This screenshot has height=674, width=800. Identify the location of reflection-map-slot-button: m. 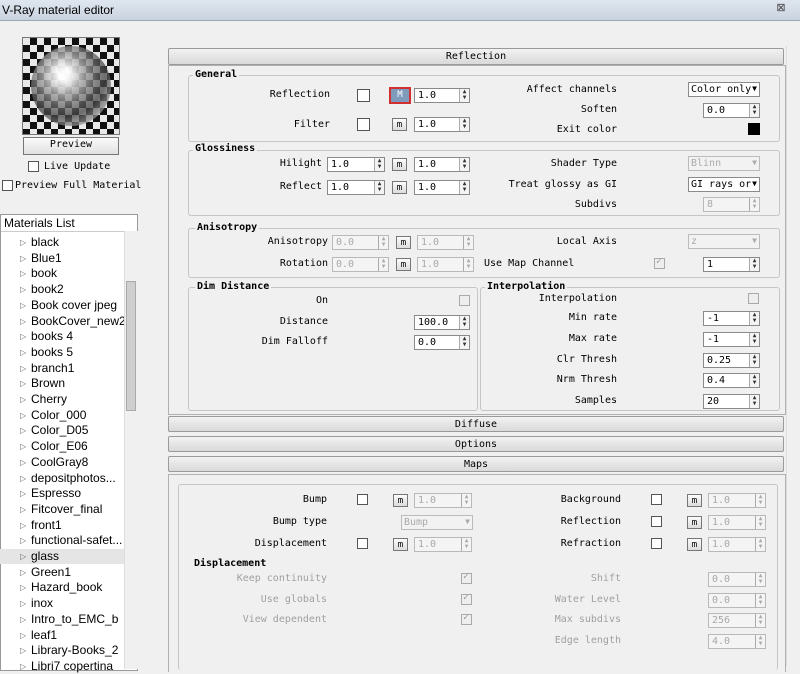
(694, 522).